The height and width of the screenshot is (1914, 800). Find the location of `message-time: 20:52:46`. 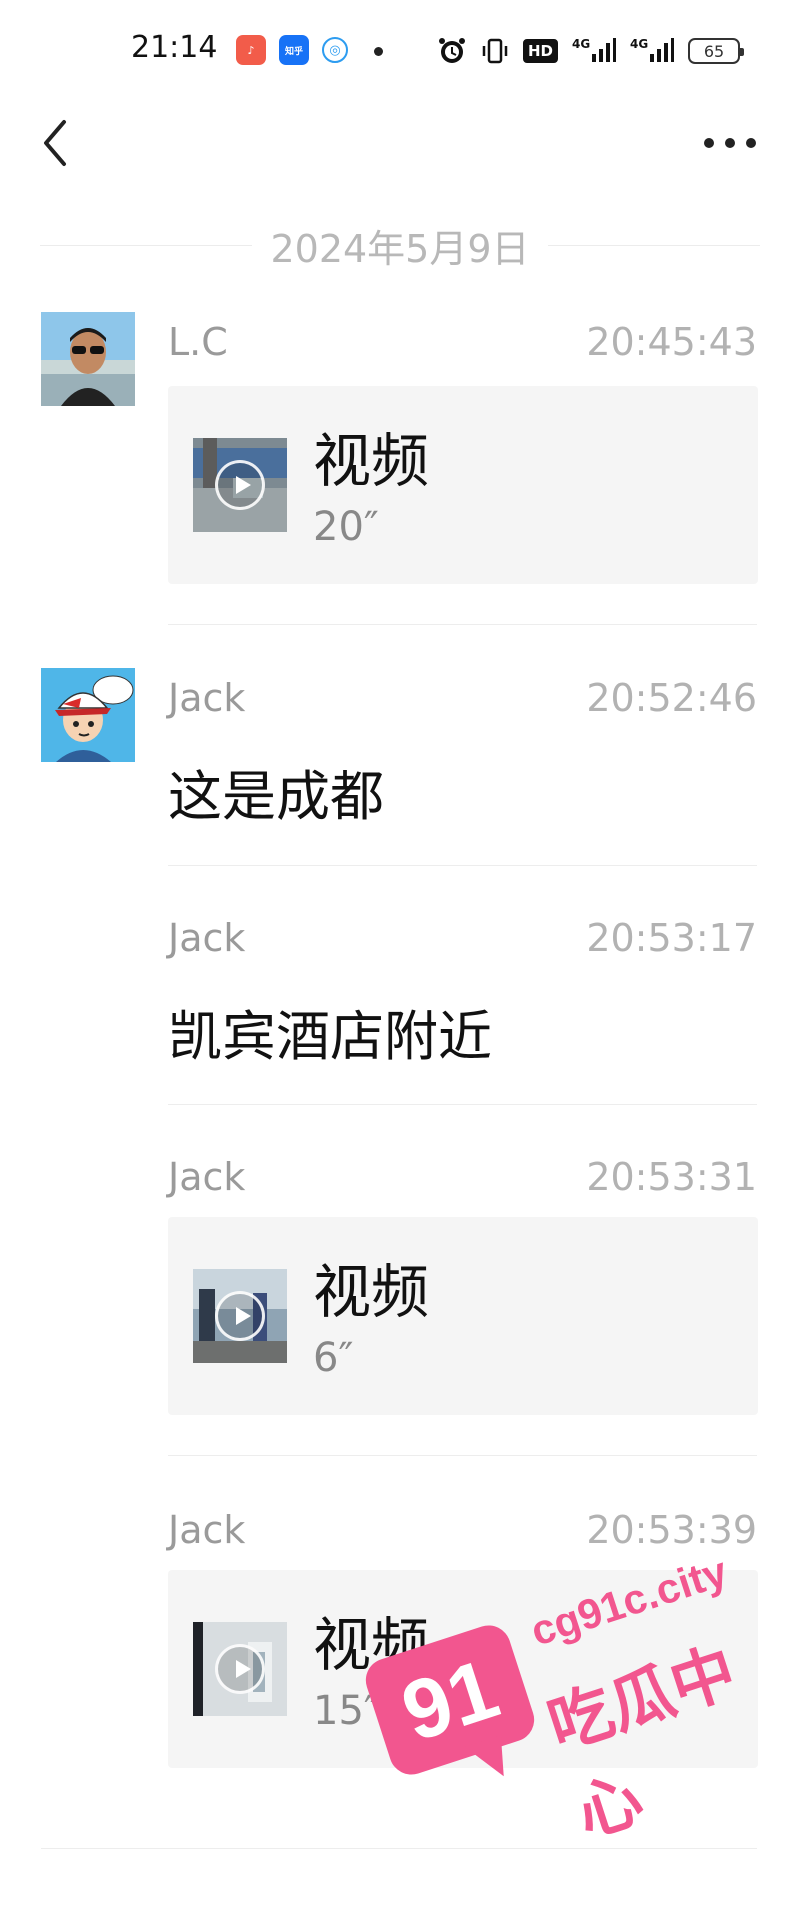

message-time: 20:52:46 is located at coordinates (671, 698).